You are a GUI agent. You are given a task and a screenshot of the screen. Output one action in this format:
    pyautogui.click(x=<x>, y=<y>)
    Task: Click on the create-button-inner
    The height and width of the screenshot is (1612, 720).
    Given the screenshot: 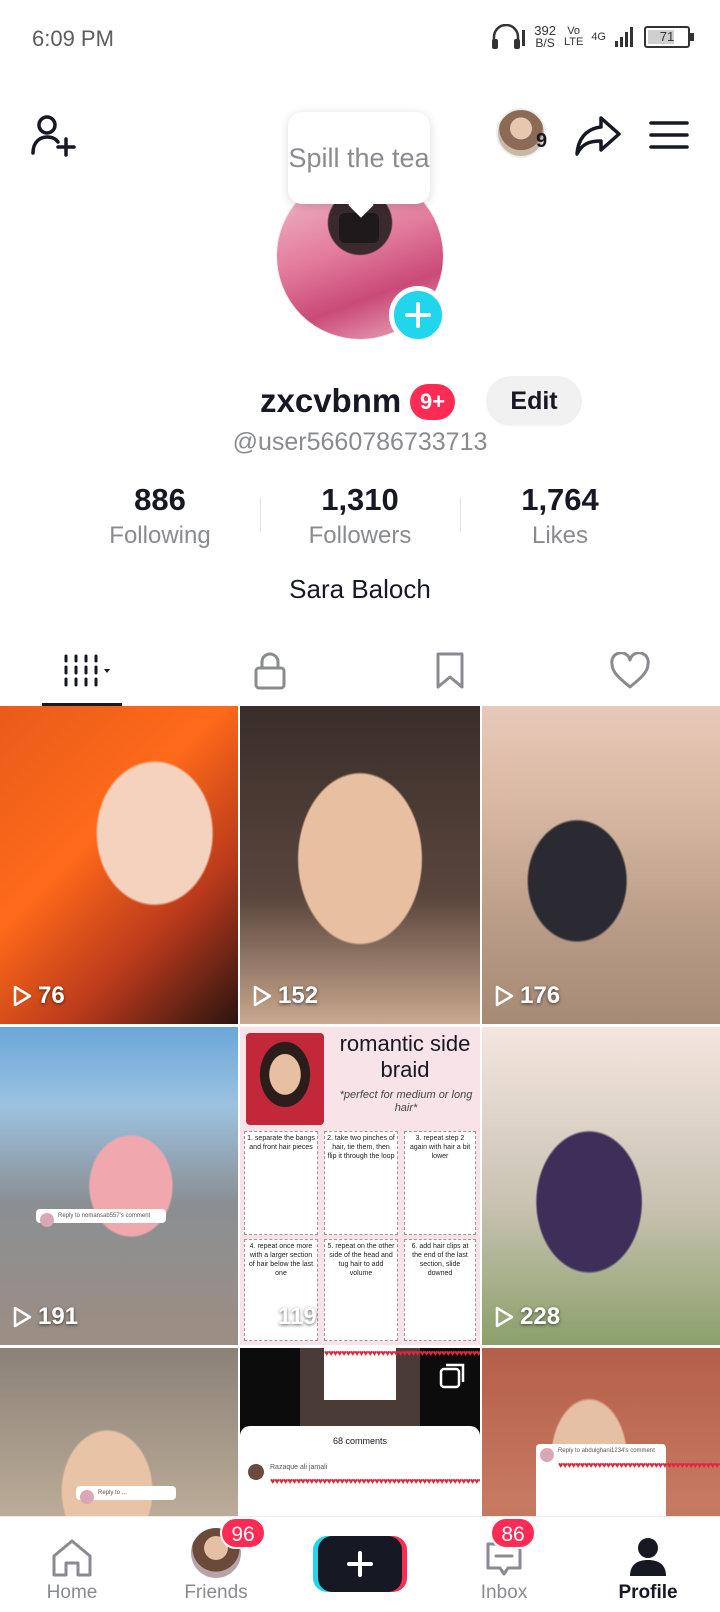 What is the action you would take?
    pyautogui.click(x=360, y=1564)
    